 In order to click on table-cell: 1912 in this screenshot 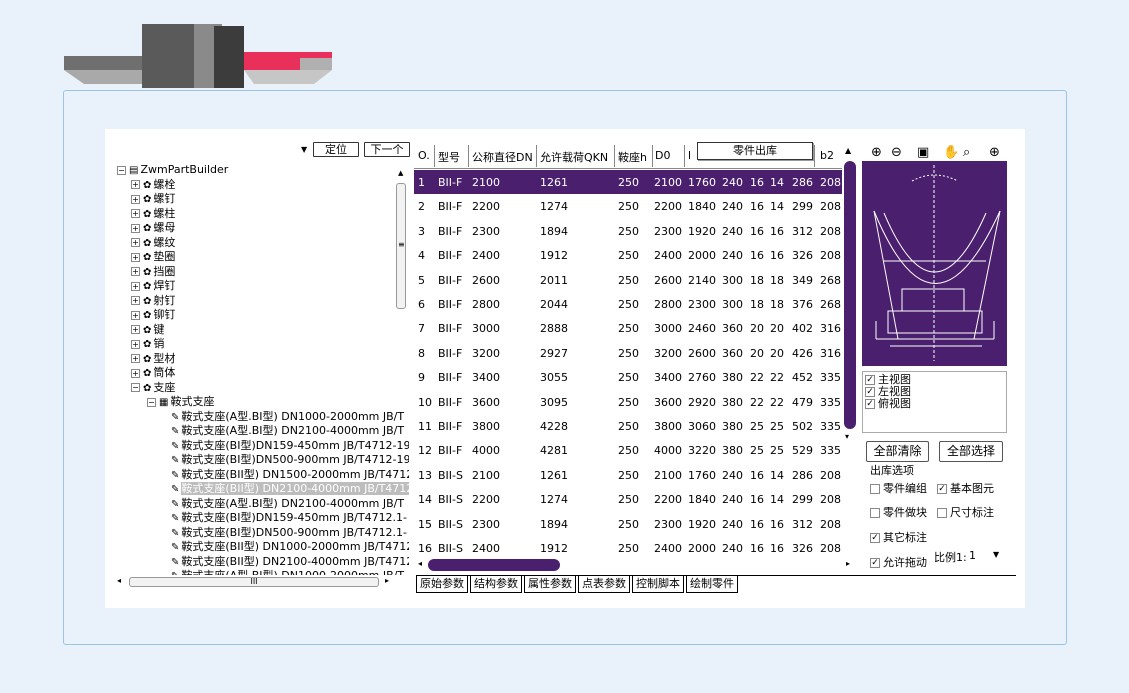, I will do `click(554, 548)`.